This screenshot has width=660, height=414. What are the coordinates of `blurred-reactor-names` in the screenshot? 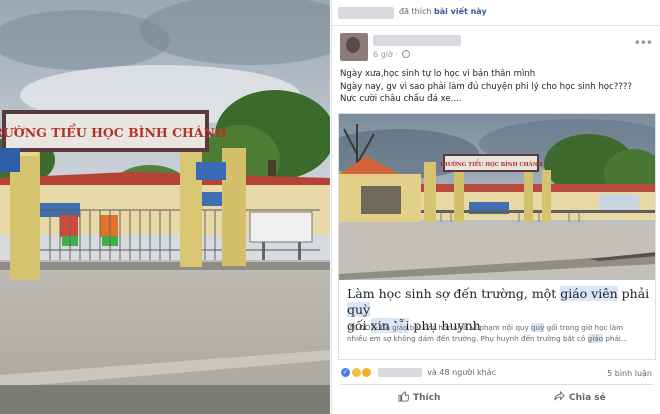 It's located at (399, 372).